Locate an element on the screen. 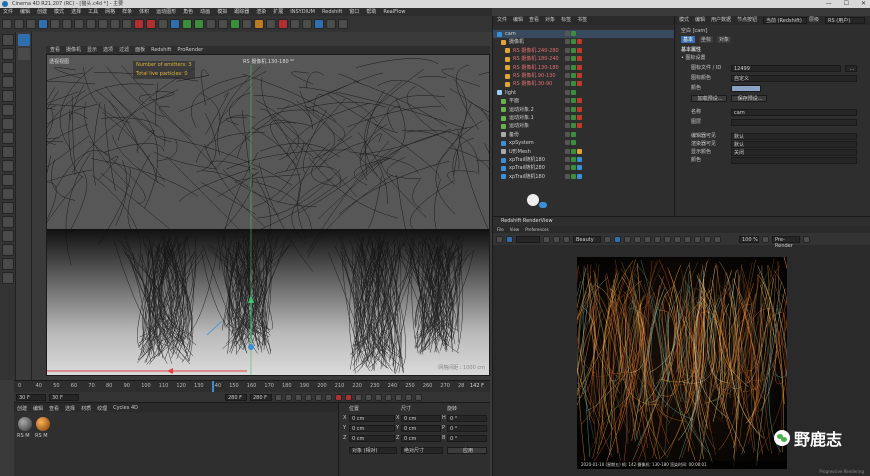 The width and height of the screenshot is (870, 476). lock-aspect-icon is located at coordinates (617, 239).